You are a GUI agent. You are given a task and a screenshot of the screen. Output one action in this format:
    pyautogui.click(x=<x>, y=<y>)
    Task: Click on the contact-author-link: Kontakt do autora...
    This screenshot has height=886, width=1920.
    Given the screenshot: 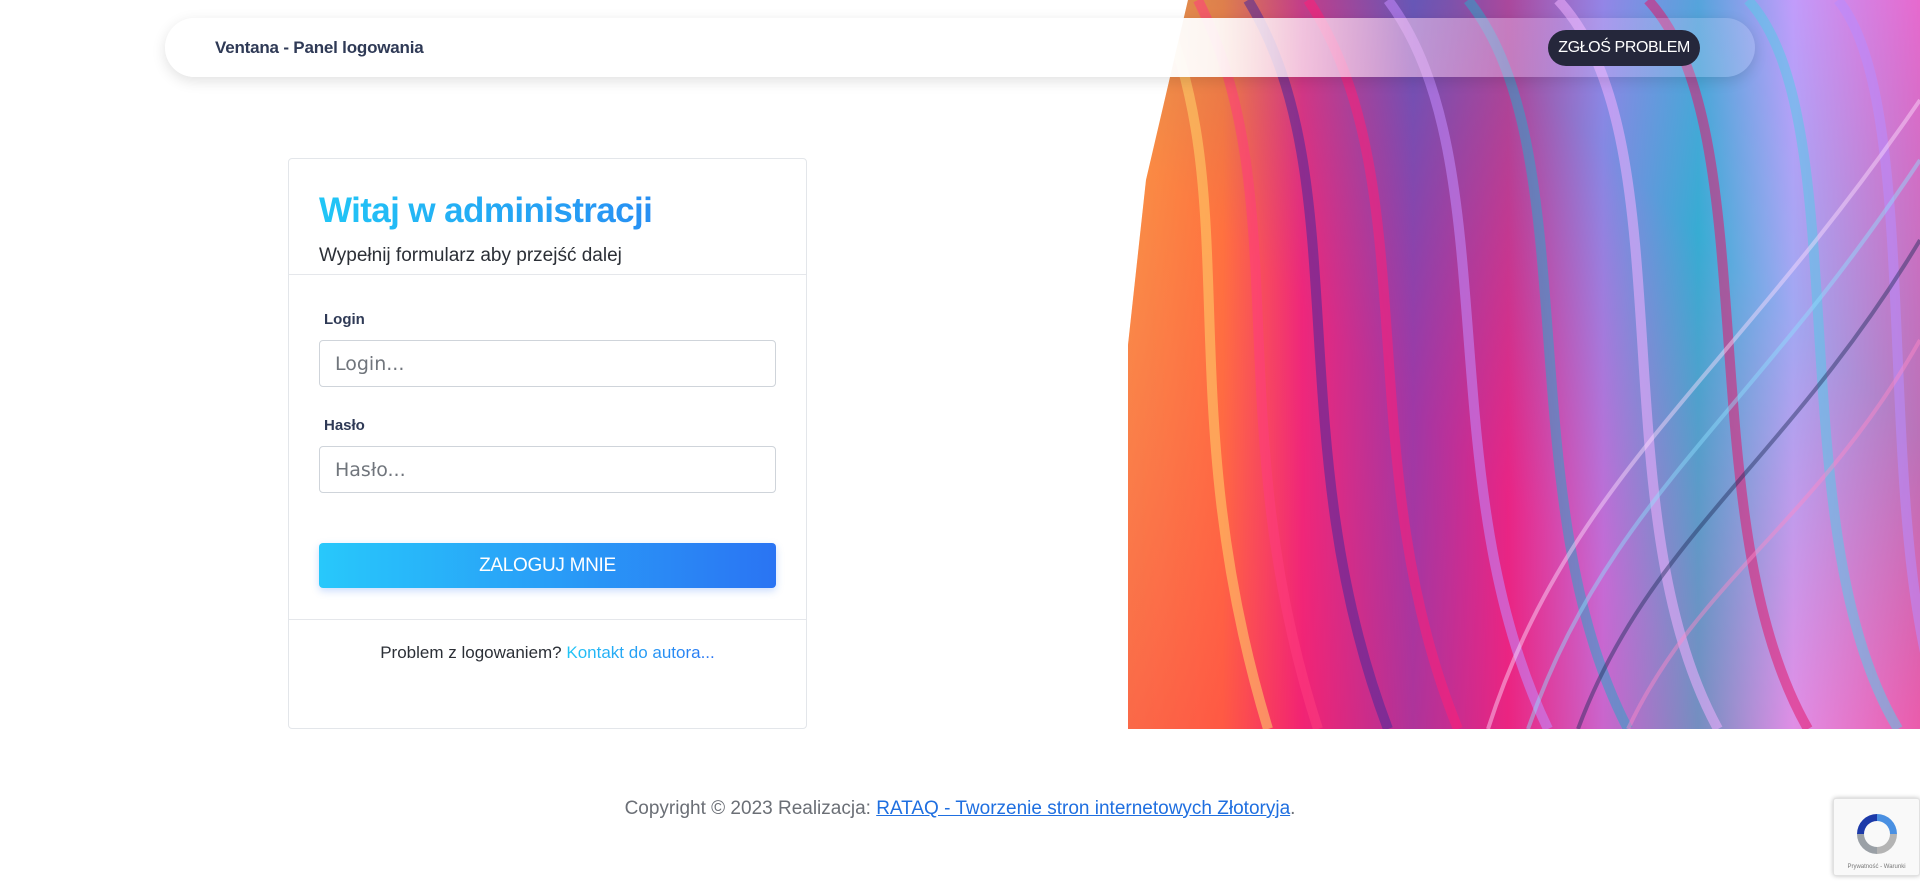 What is the action you would take?
    pyautogui.click(x=640, y=652)
    